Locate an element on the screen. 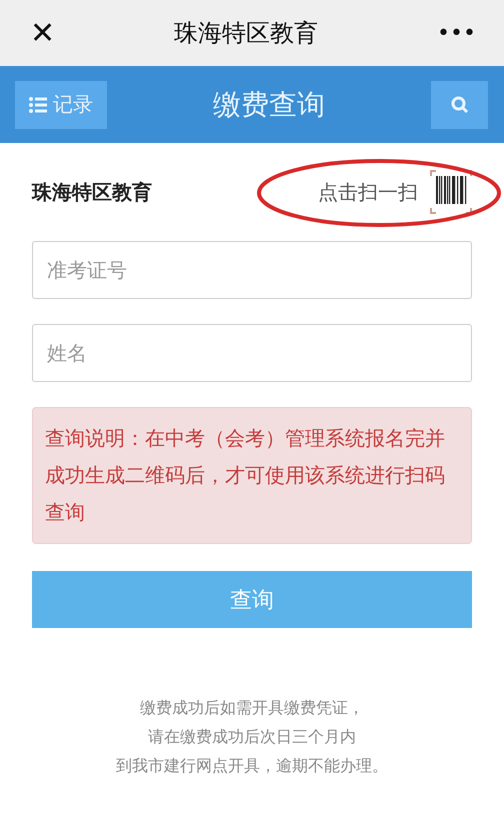 Image resolution: width=504 pixels, height=821 pixels. list-icon is located at coordinates (38, 104).